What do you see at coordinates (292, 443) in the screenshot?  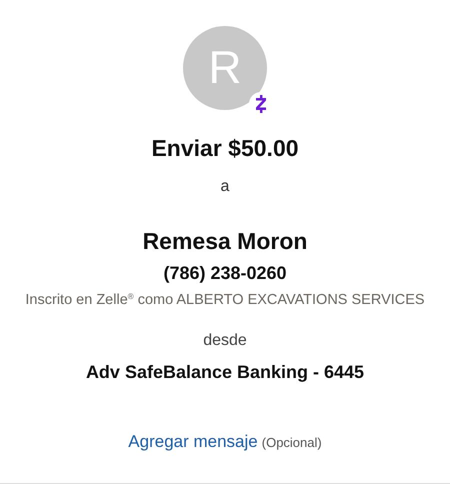 I see `optional-hint: (Opcional)` at bounding box center [292, 443].